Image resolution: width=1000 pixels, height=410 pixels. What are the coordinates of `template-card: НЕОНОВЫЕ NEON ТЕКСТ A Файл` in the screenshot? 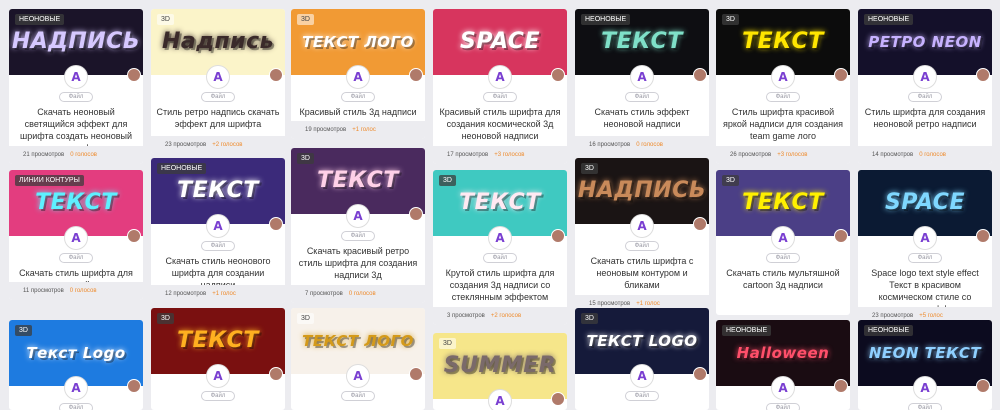 It's located at (925, 365).